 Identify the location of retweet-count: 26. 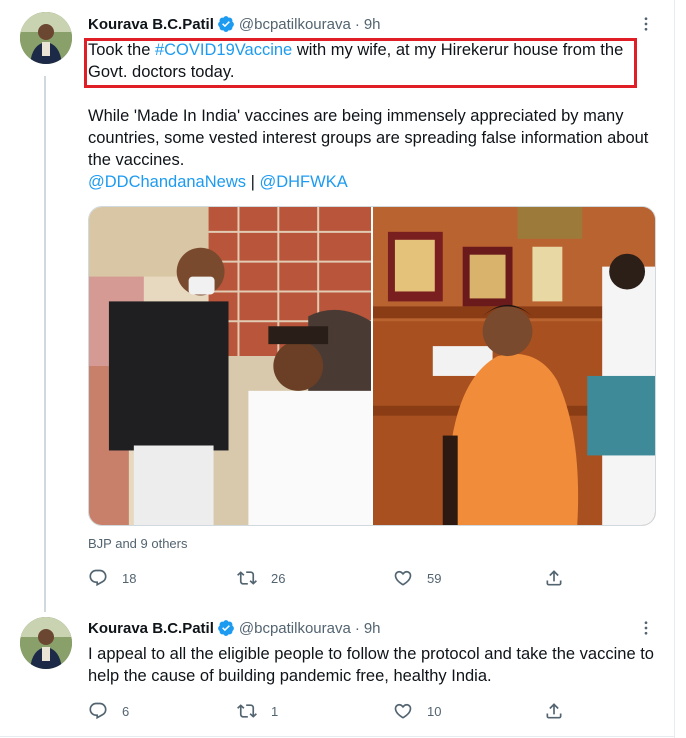
(278, 578).